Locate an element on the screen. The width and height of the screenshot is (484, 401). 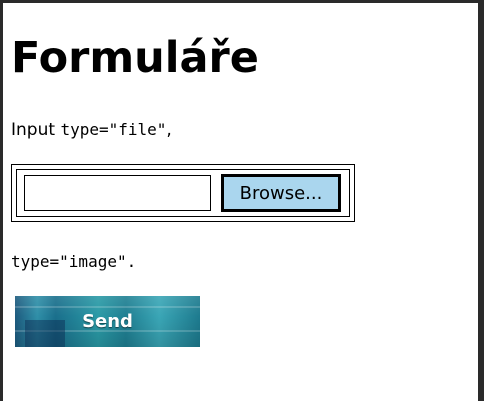
file-path-input is located at coordinates (117, 193).